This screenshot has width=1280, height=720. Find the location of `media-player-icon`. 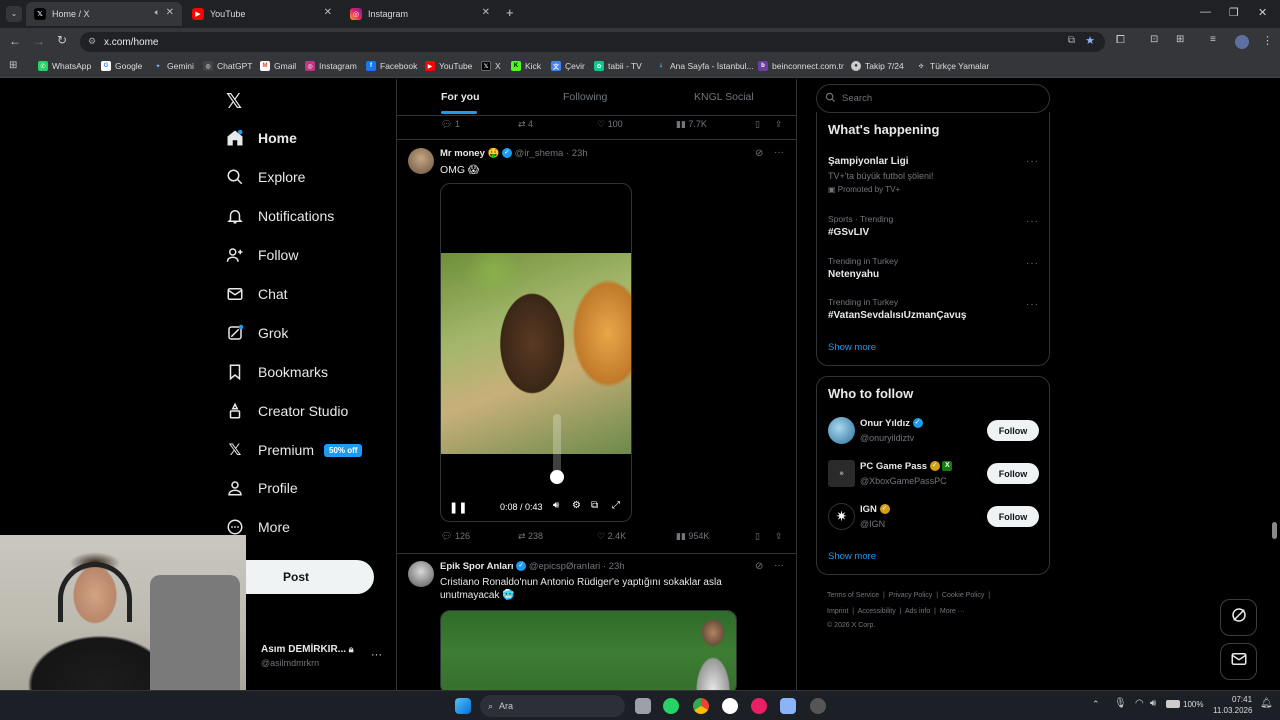

media-player-icon is located at coordinates (759, 706).